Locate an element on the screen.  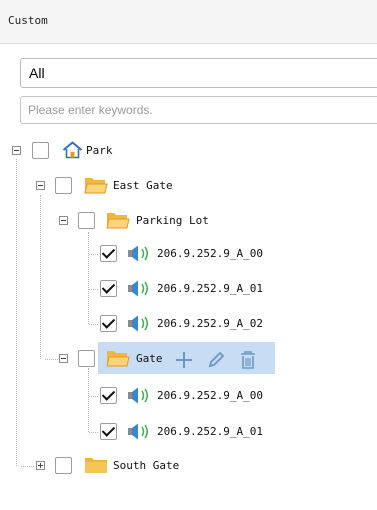
device-label: 206.9.252.9_A_02 is located at coordinates (210, 323).